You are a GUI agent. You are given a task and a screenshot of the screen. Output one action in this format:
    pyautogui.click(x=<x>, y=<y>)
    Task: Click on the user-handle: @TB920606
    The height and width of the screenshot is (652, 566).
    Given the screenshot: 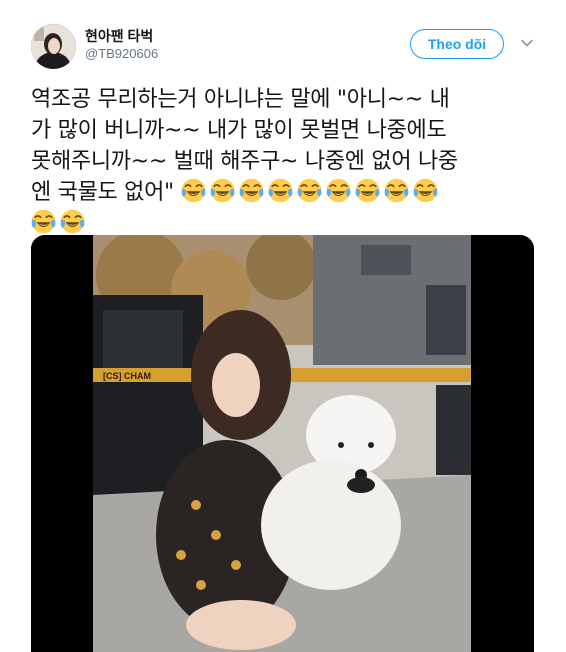 What is the action you would take?
    pyautogui.click(x=121, y=53)
    